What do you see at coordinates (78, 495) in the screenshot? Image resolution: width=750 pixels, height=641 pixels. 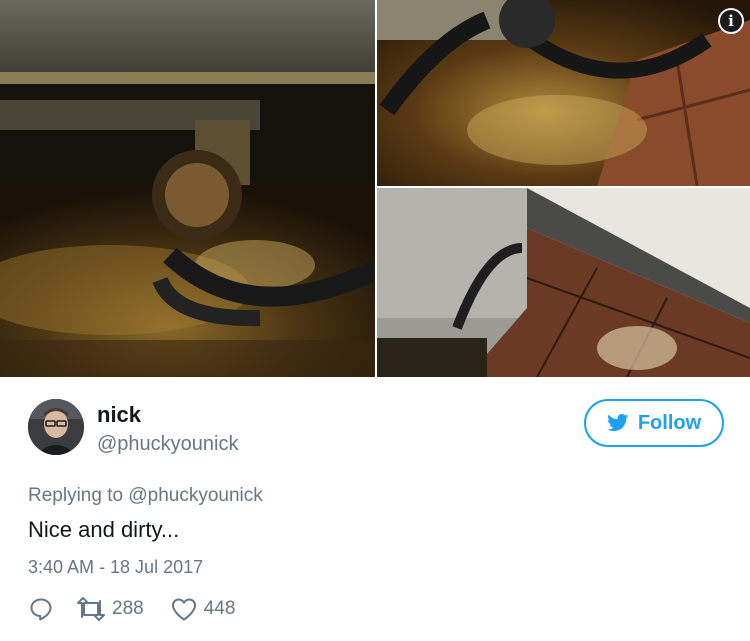 I see `replying-to-prefix: Replying to` at bounding box center [78, 495].